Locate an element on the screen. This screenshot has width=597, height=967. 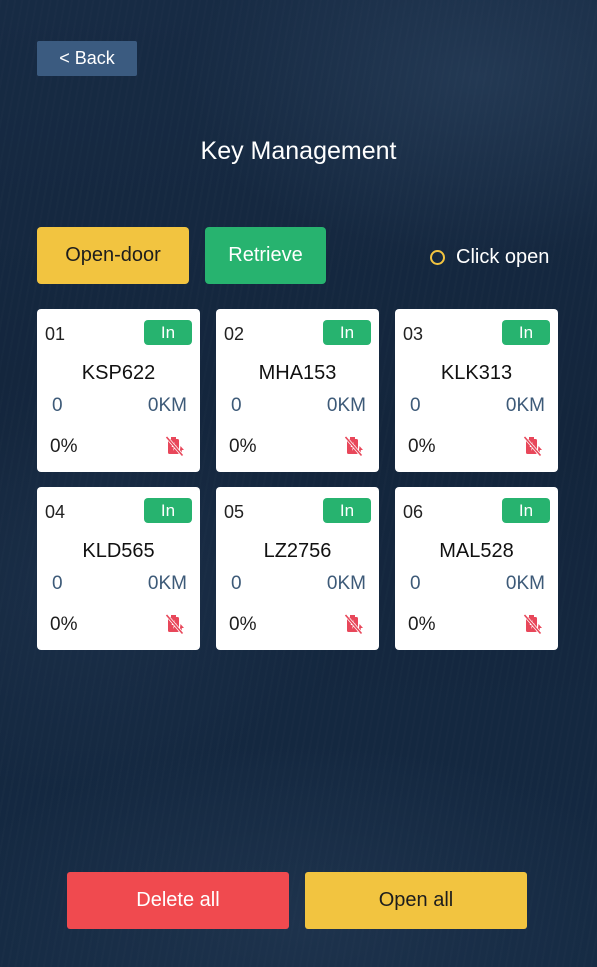
delete-all-button: Delete all is located at coordinates (178, 900).